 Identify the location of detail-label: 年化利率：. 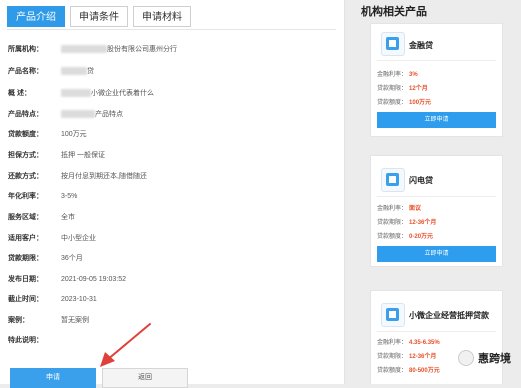
(25, 196).